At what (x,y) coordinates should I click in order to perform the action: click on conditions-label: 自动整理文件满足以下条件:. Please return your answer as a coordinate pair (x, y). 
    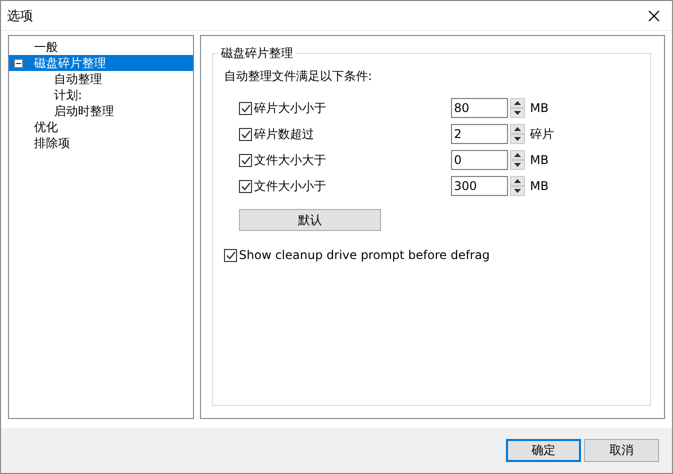
    Looking at the image, I should click on (299, 76).